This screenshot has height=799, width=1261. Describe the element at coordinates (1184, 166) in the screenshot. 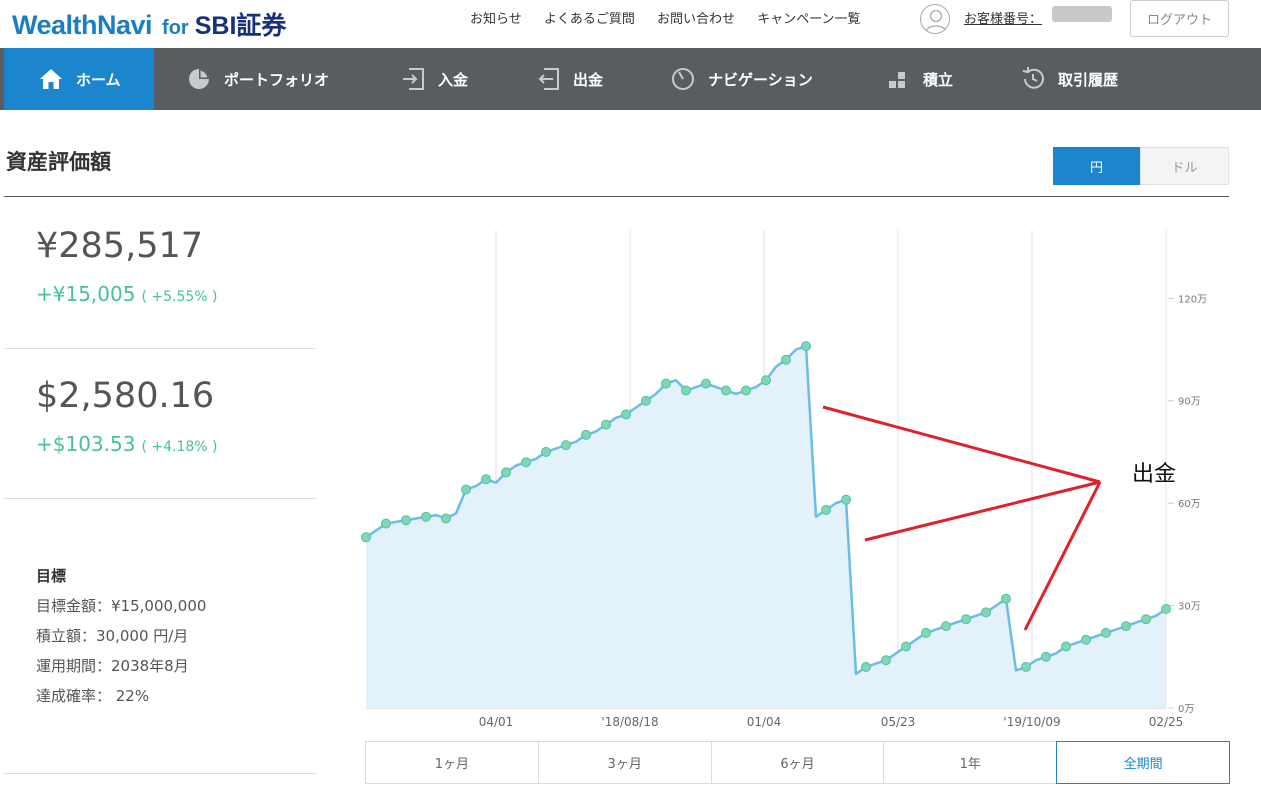

I see `currency-usd-button: ドル` at that location.